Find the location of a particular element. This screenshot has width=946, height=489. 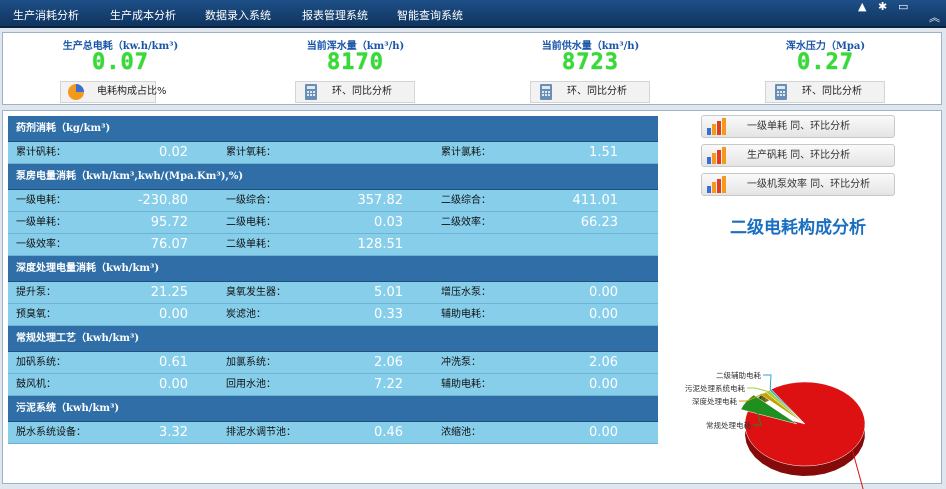

field-label: 冲洗泵： is located at coordinates (461, 362).